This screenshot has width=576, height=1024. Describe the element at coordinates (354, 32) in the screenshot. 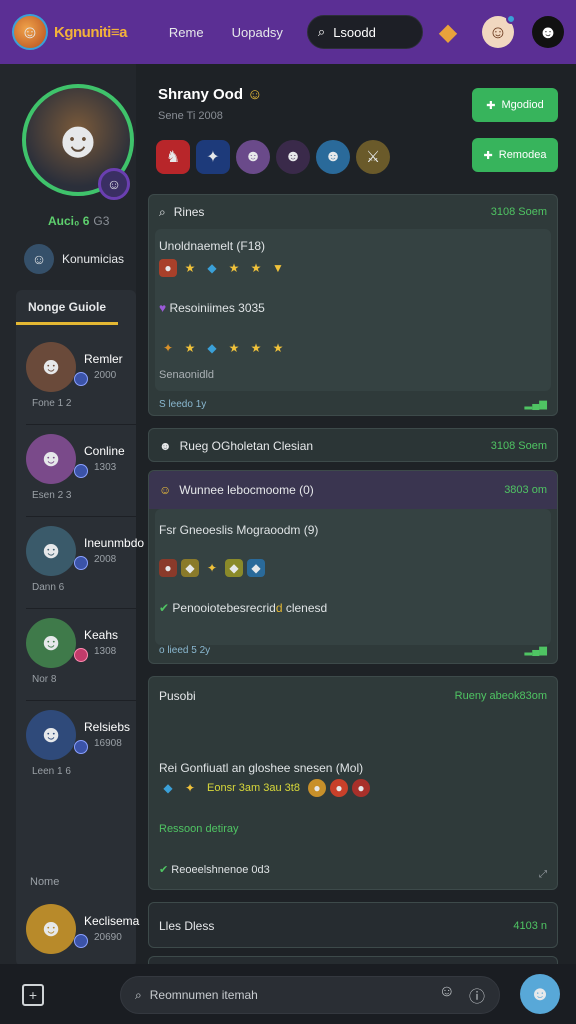

I see `search-text: Lsoodd` at that location.